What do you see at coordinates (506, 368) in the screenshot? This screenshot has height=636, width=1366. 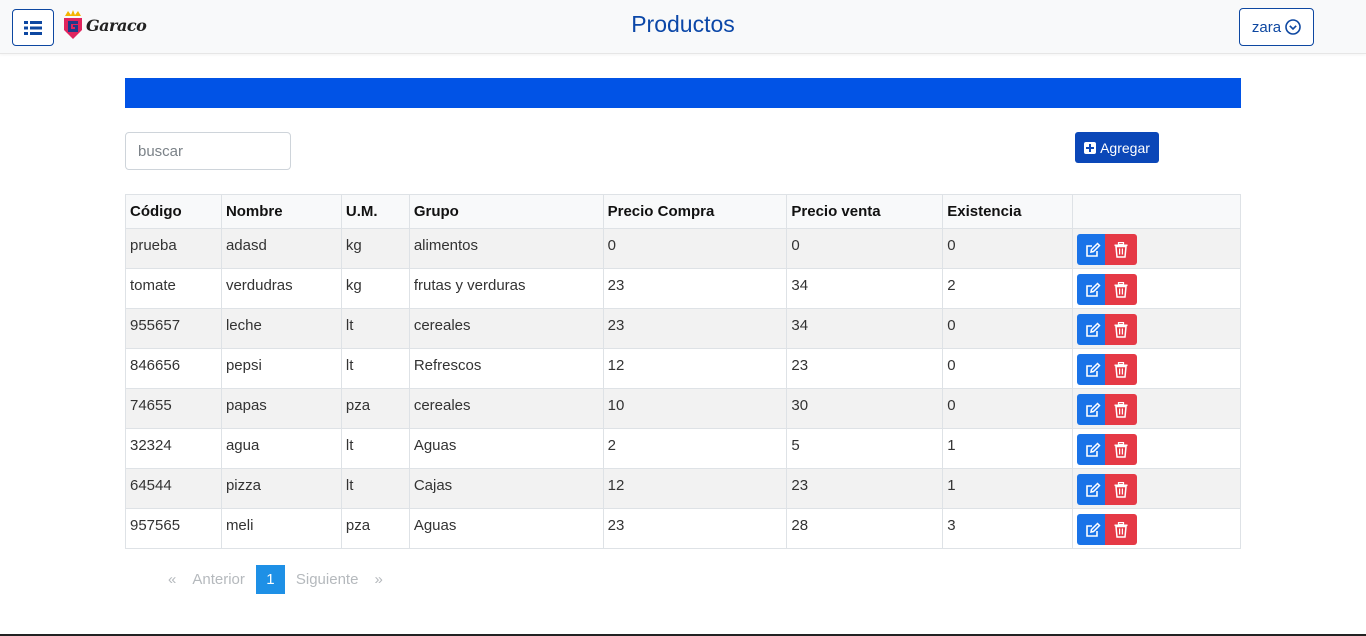 I see `cell-grupo: Refrescos` at bounding box center [506, 368].